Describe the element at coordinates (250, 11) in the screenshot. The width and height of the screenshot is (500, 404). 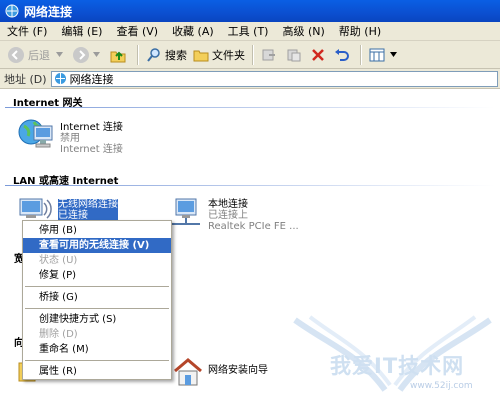
I see `title-bar: 网络连接` at that location.